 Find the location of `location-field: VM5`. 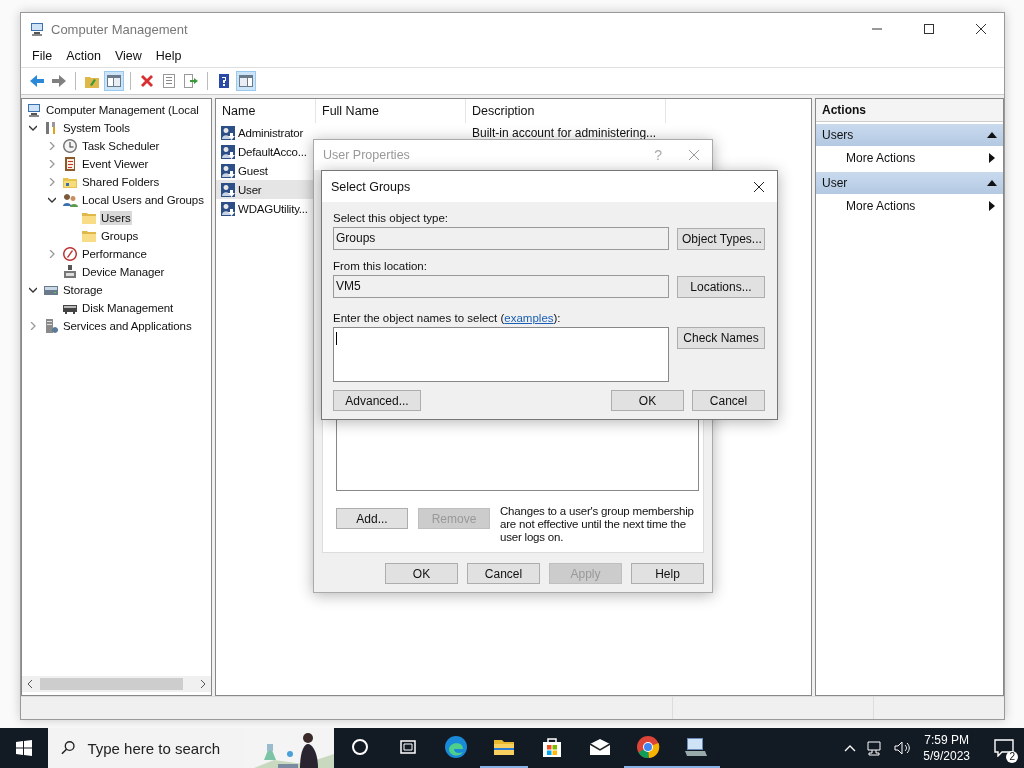

location-field: VM5 is located at coordinates (501, 286).